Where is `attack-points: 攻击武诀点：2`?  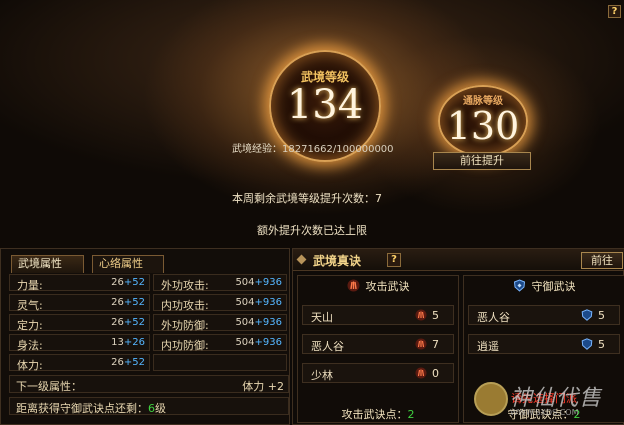
attack-points: 攻击武诀点：2 is located at coordinates (378, 414).